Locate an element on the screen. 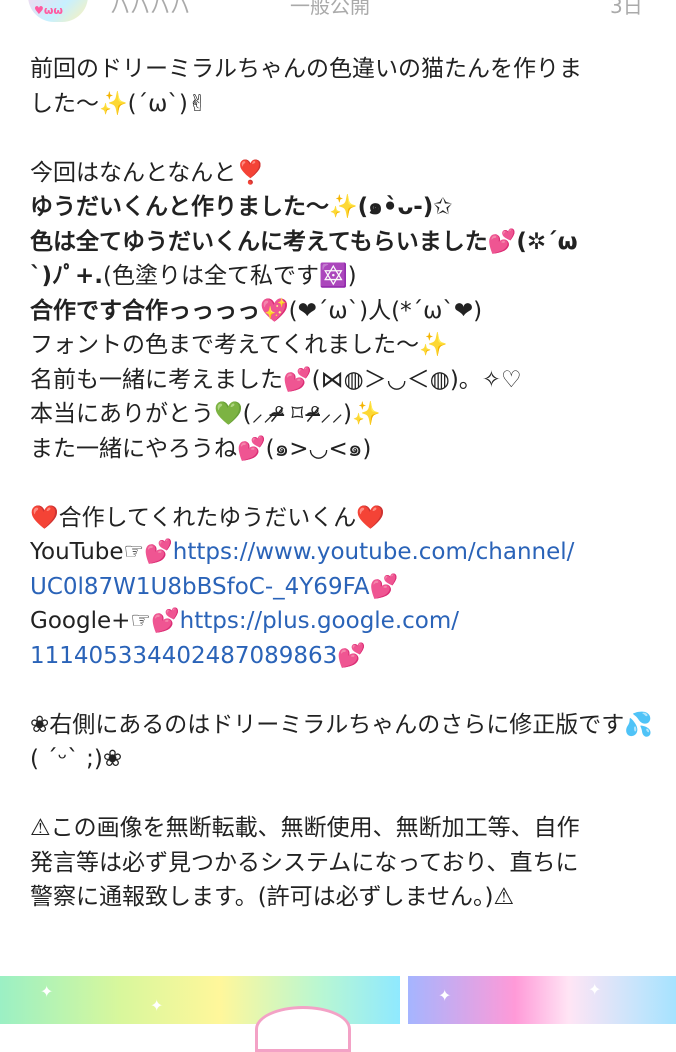 This screenshot has width=676, height=1052. post-line: 合作です合作っっっっ💖(❤´ω`)人(*´ω`❤) is located at coordinates (340, 311).